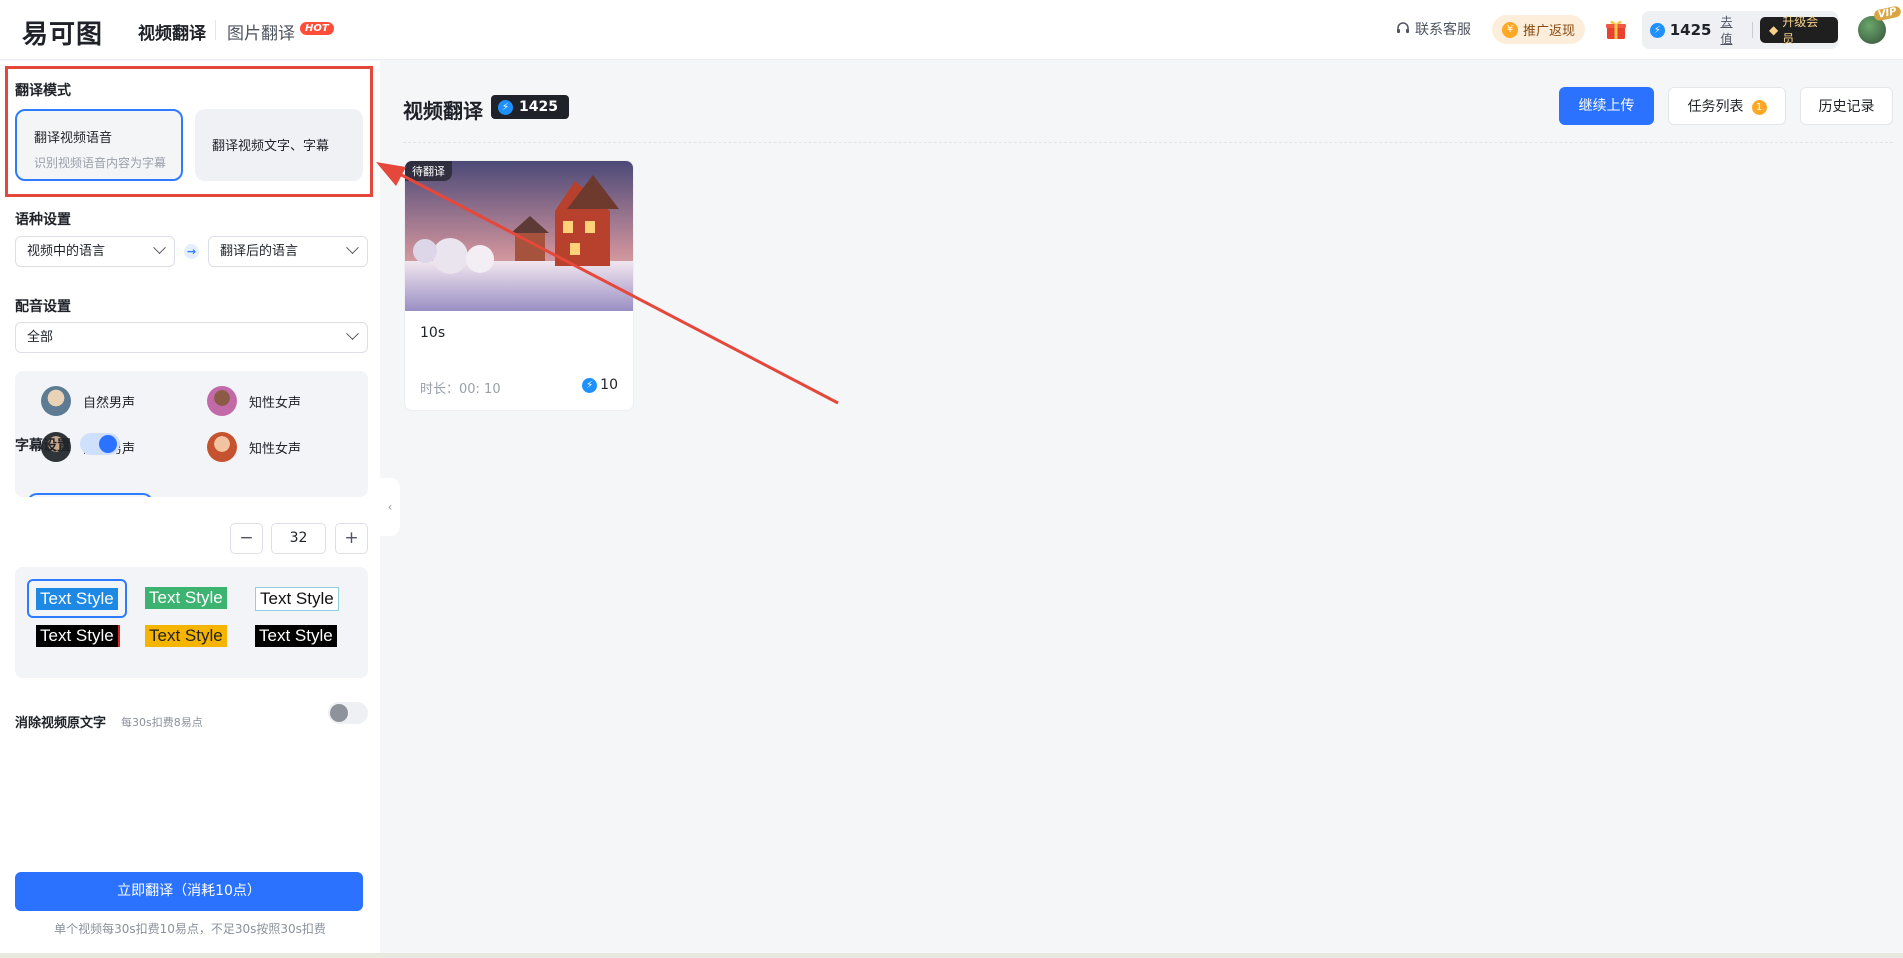  I want to click on video-card: 待翻译 10s 时长：00: 10 ⚡ 10, so click(519, 285).